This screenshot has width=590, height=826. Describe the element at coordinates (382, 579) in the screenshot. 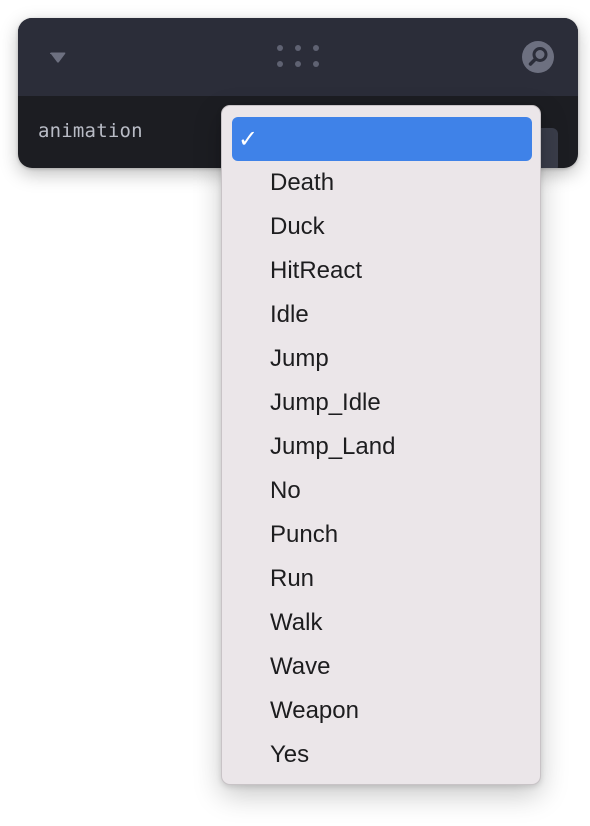

I see `menu-item: Run` at that location.